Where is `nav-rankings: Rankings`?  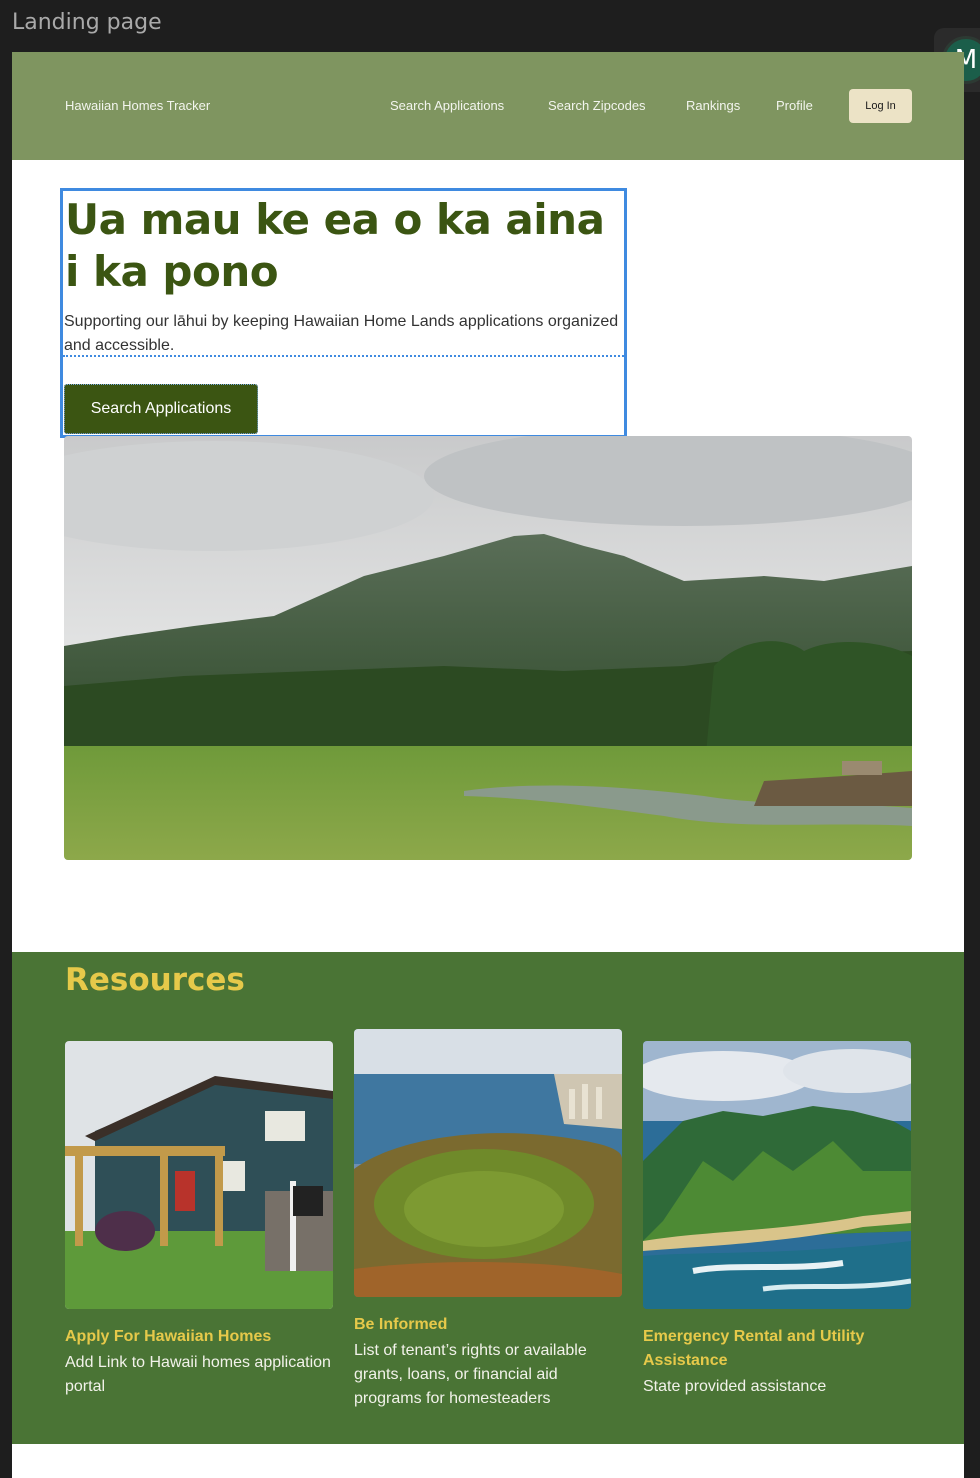 nav-rankings: Rankings is located at coordinates (713, 105).